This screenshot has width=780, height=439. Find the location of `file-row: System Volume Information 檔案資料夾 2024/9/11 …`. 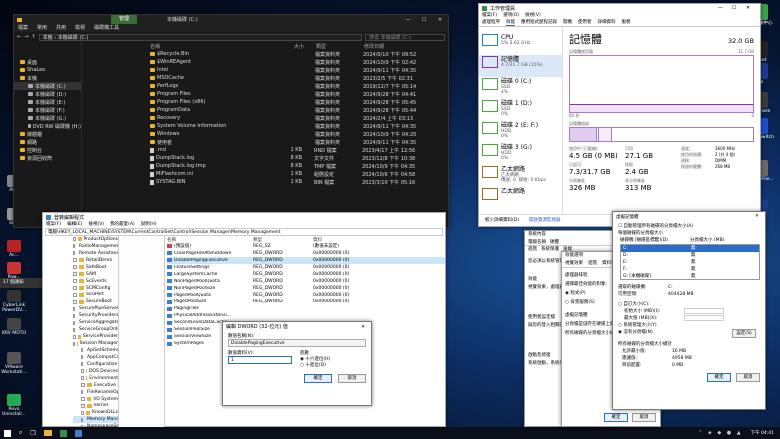

file-row: System Volume Information 檔案資料夾 2024/9/11 … is located at coordinates (299, 126).